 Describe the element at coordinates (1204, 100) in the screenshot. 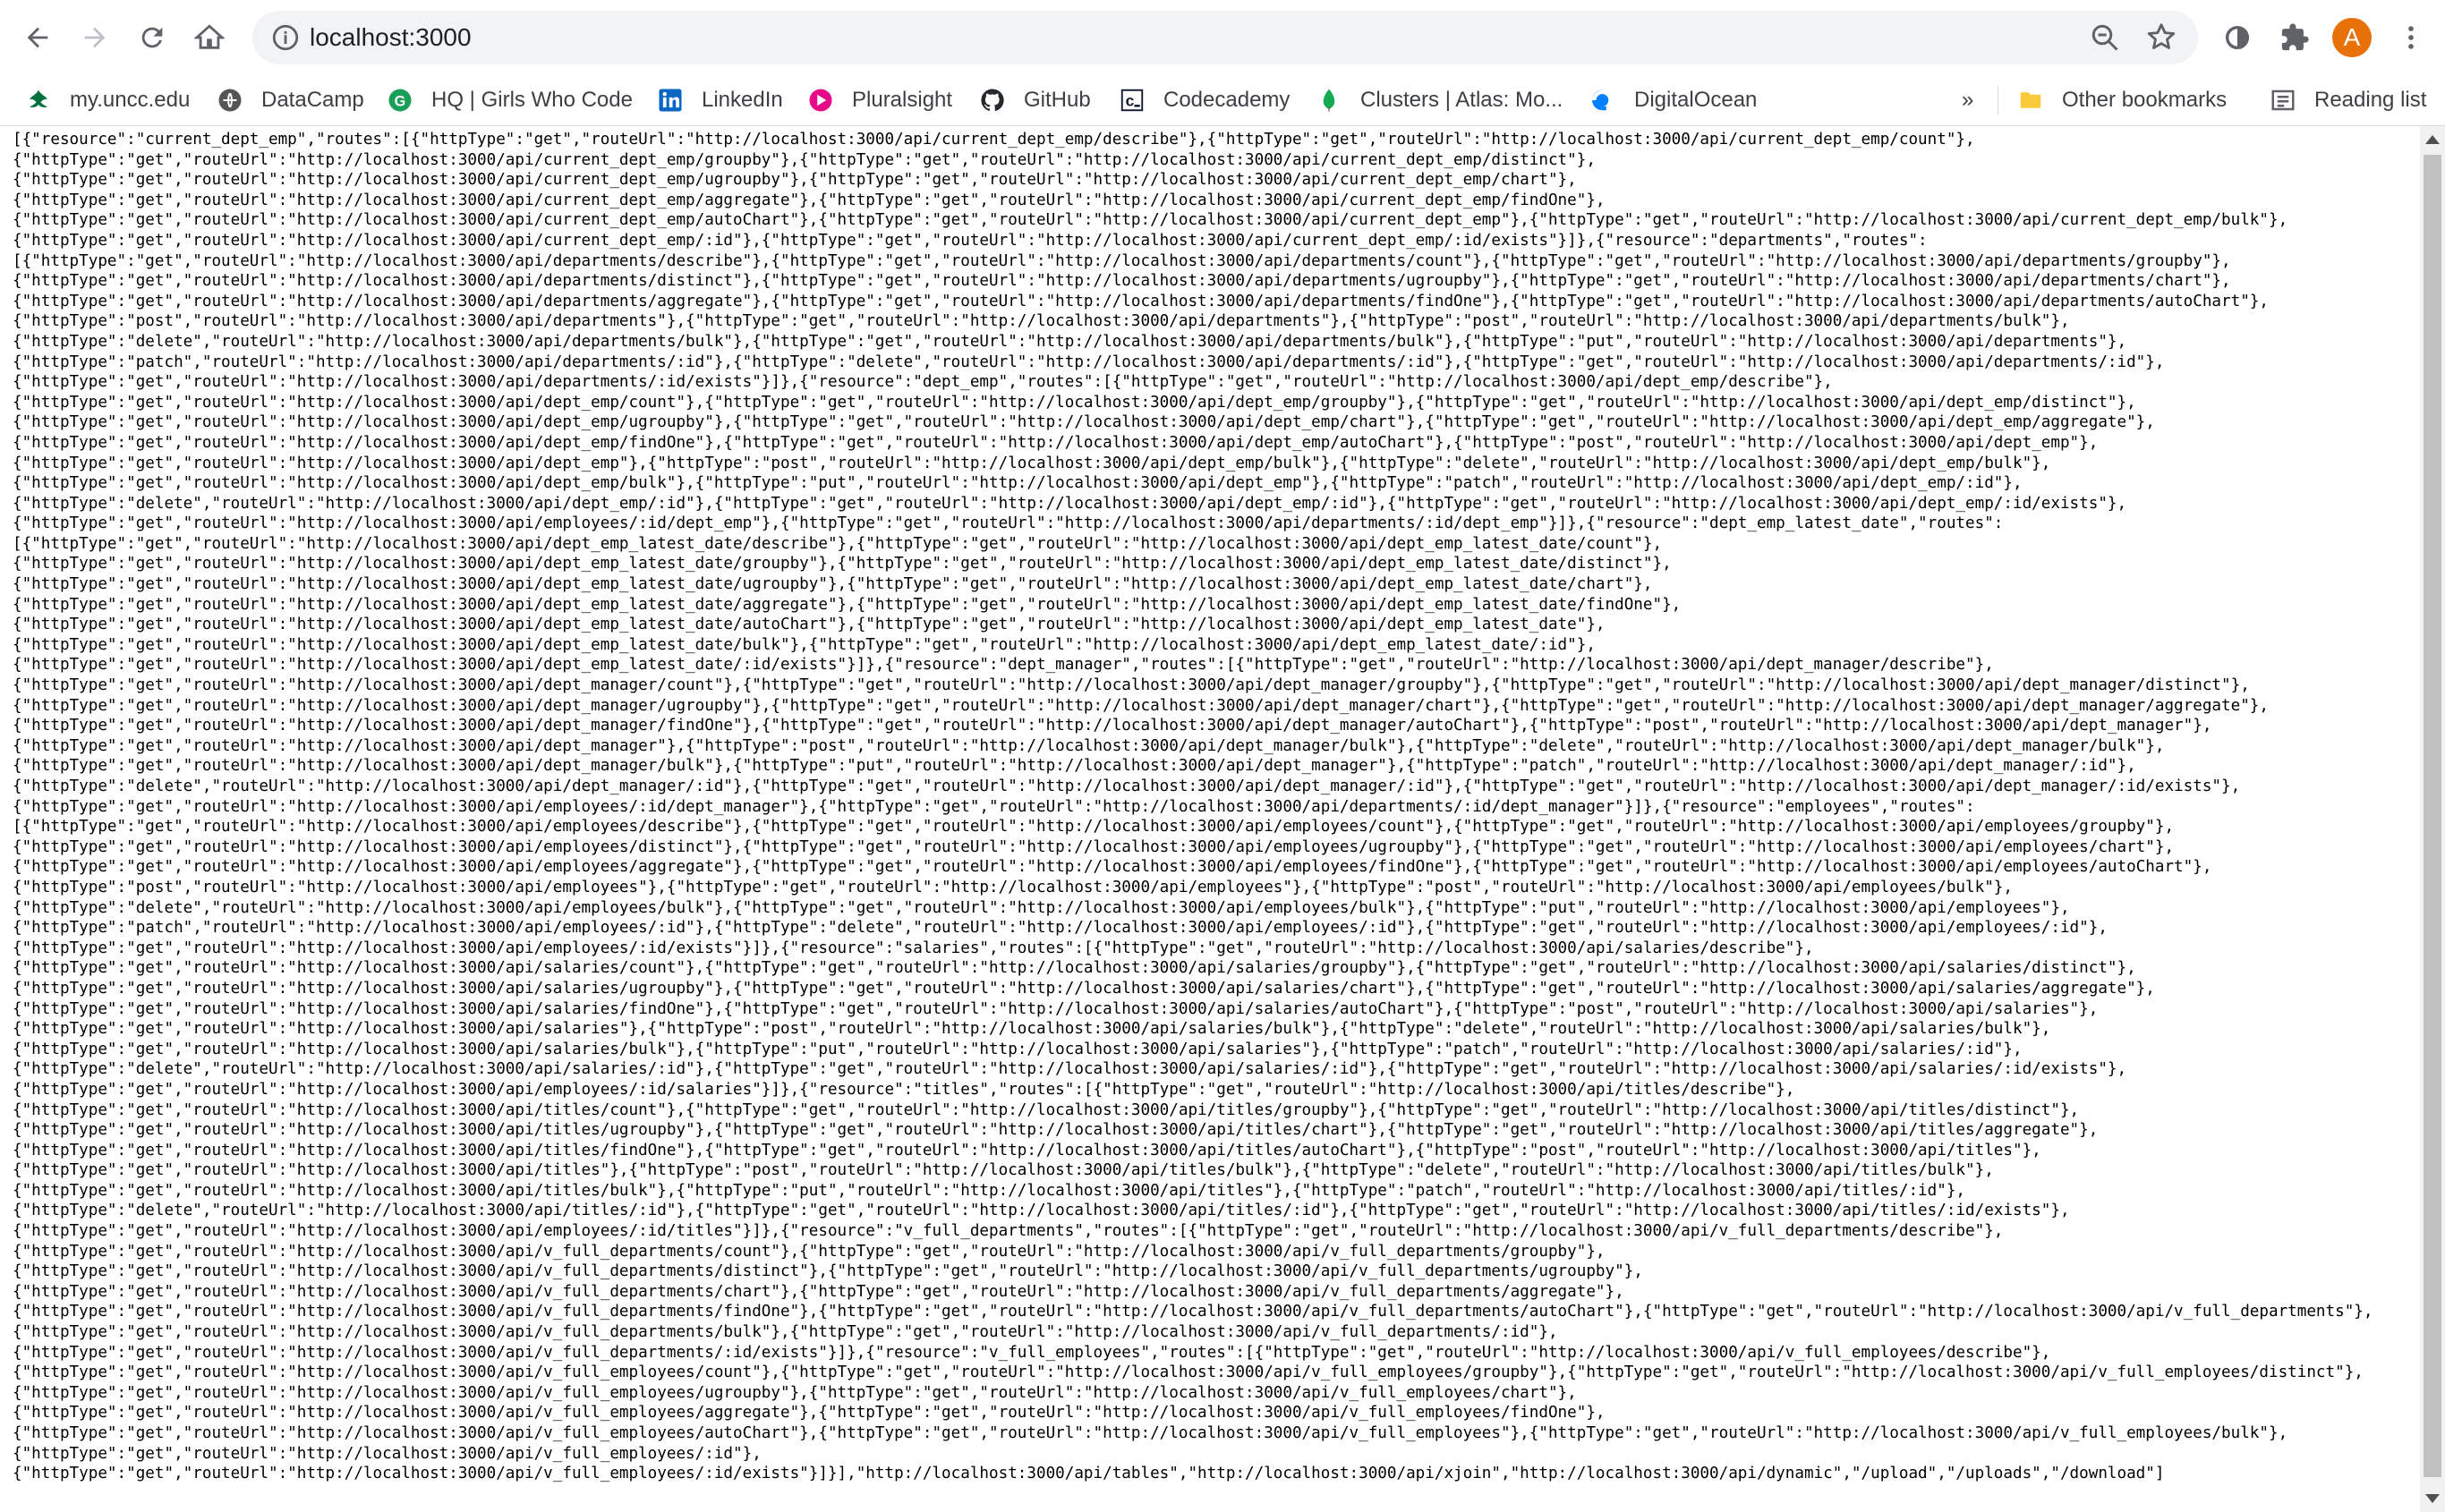

I see `bookmark-codecademy: c Codecademy` at that location.